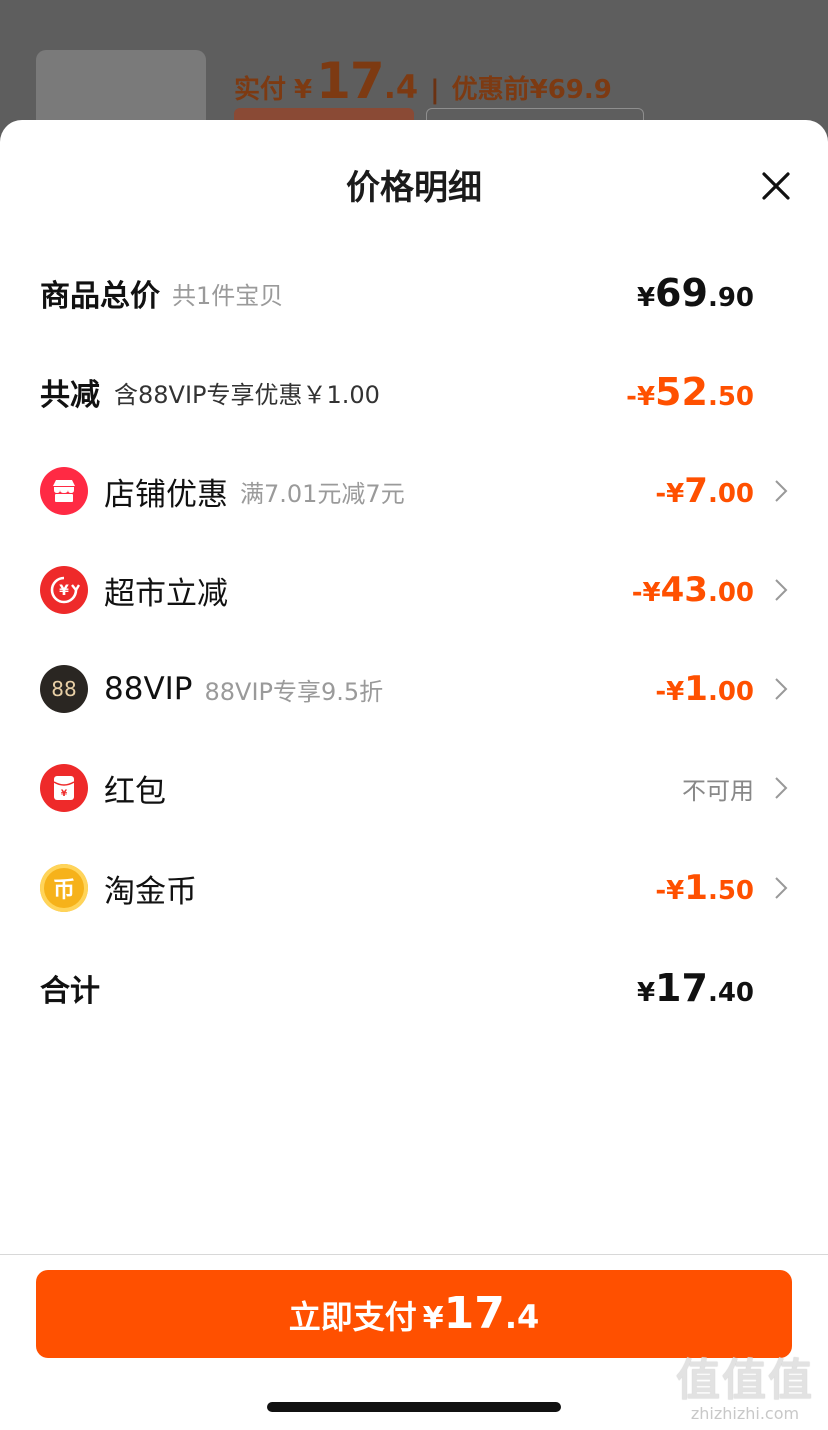 Image resolution: width=828 pixels, height=1430 pixels. Describe the element at coordinates (681, 392) in the screenshot. I see `price-integer: 52` at that location.